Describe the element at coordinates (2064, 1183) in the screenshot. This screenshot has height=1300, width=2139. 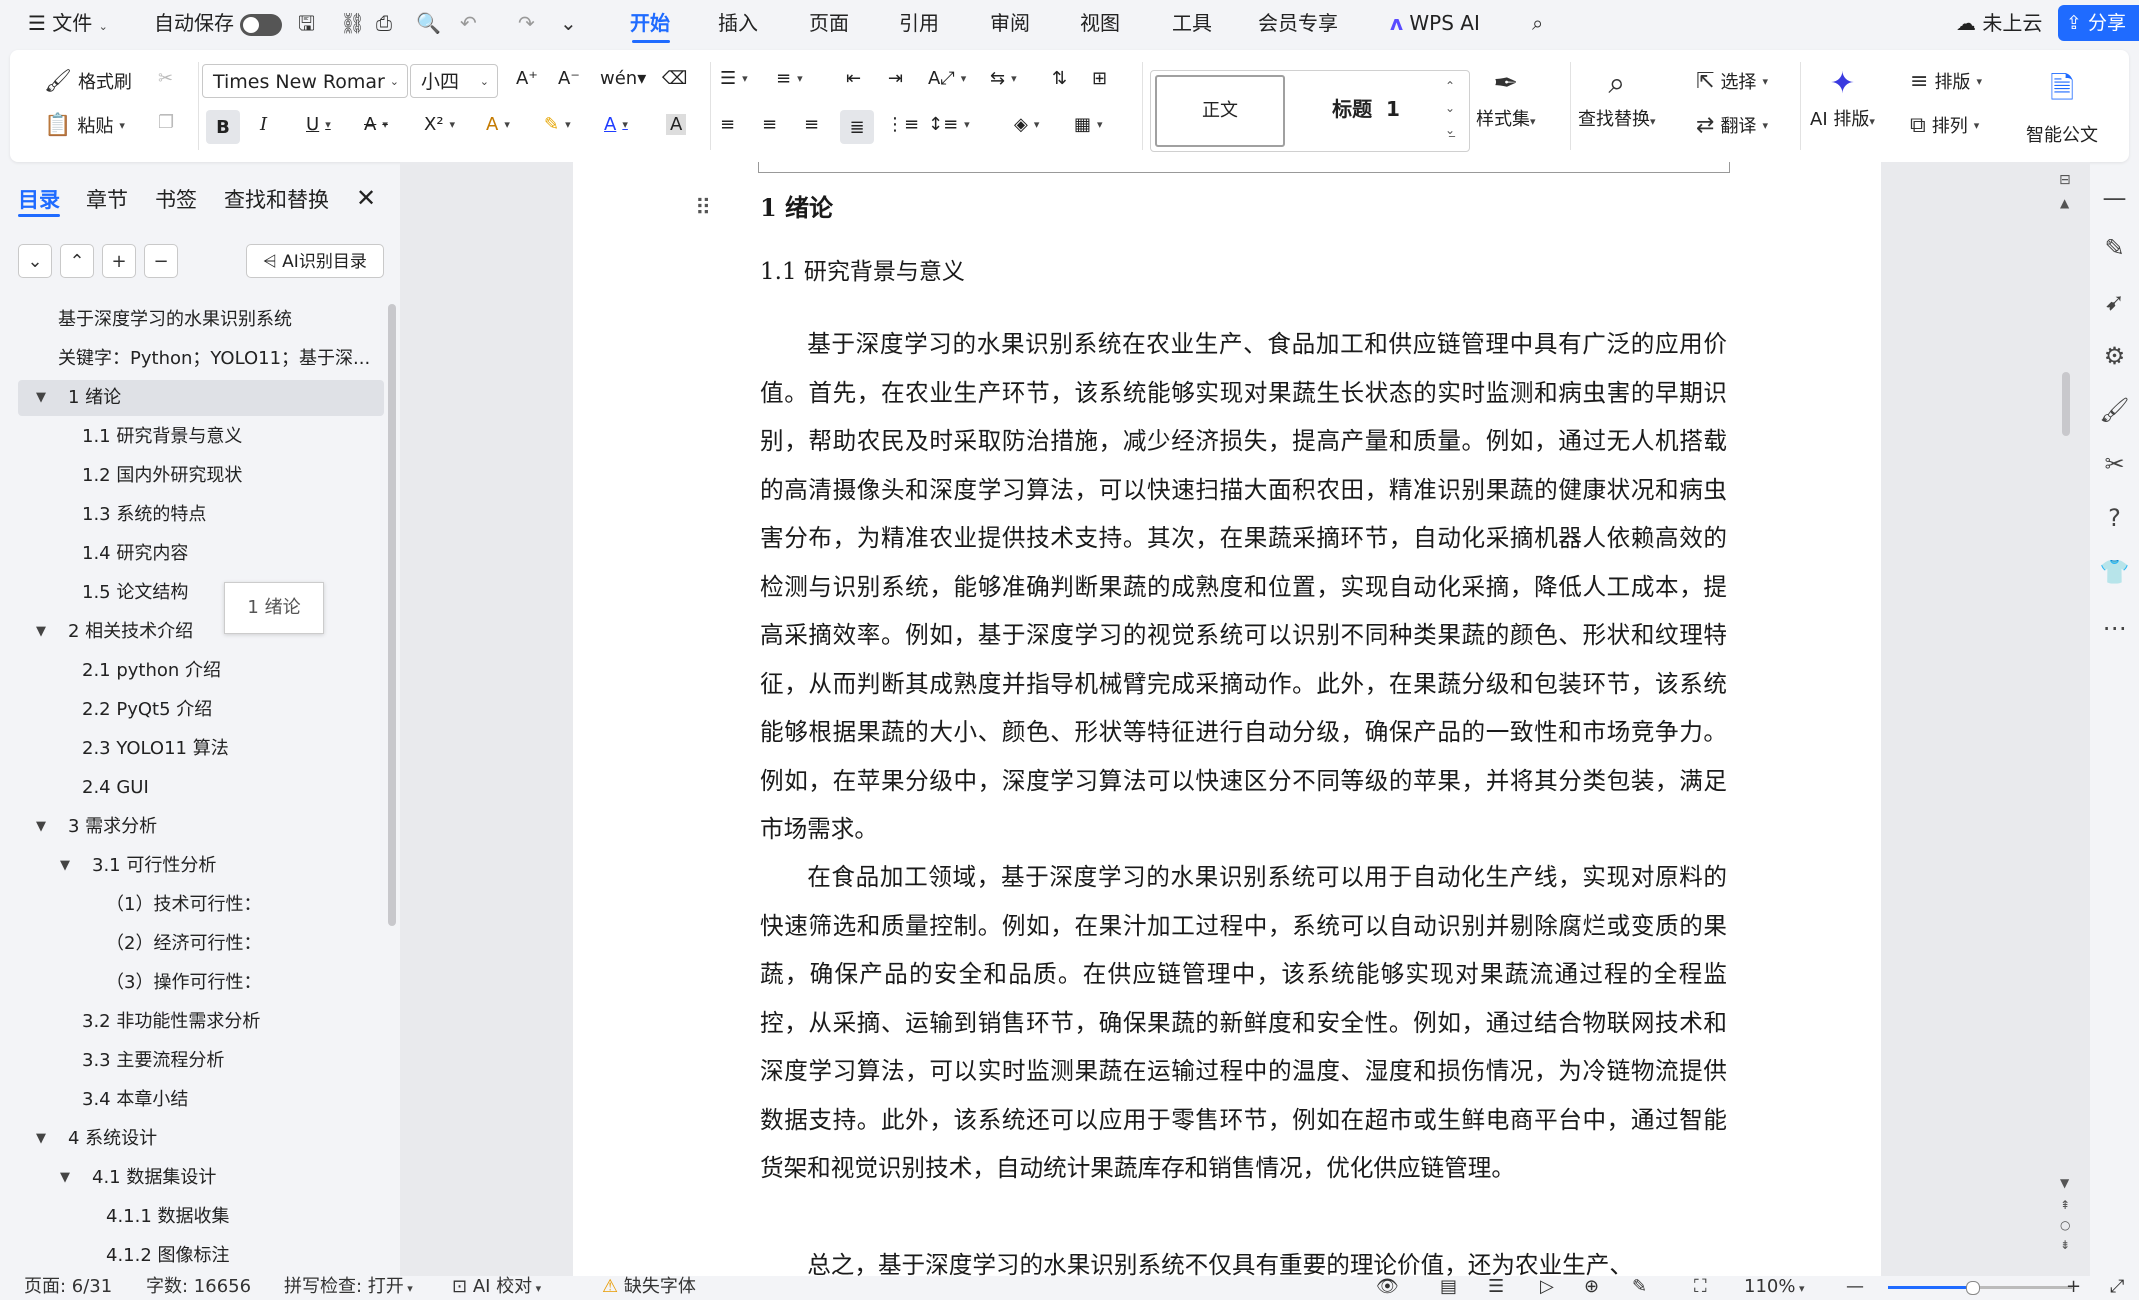
I see `scroll-down-icon: ▼` at that location.